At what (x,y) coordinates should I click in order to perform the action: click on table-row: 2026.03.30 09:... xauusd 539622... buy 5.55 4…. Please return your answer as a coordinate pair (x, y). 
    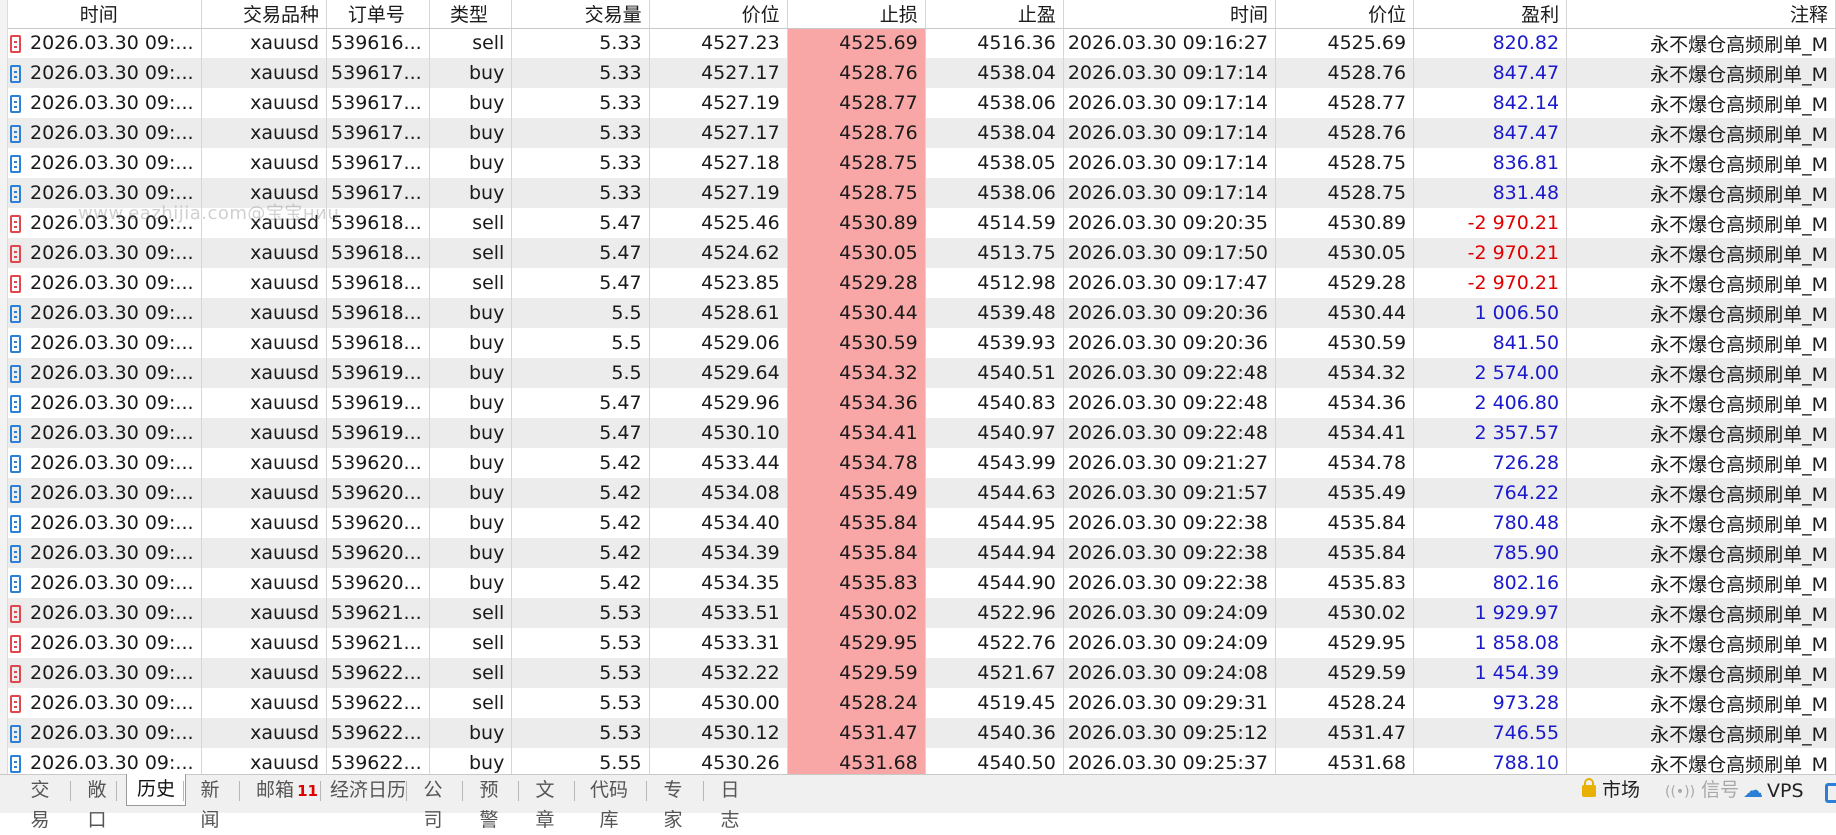
    Looking at the image, I should click on (918, 761).